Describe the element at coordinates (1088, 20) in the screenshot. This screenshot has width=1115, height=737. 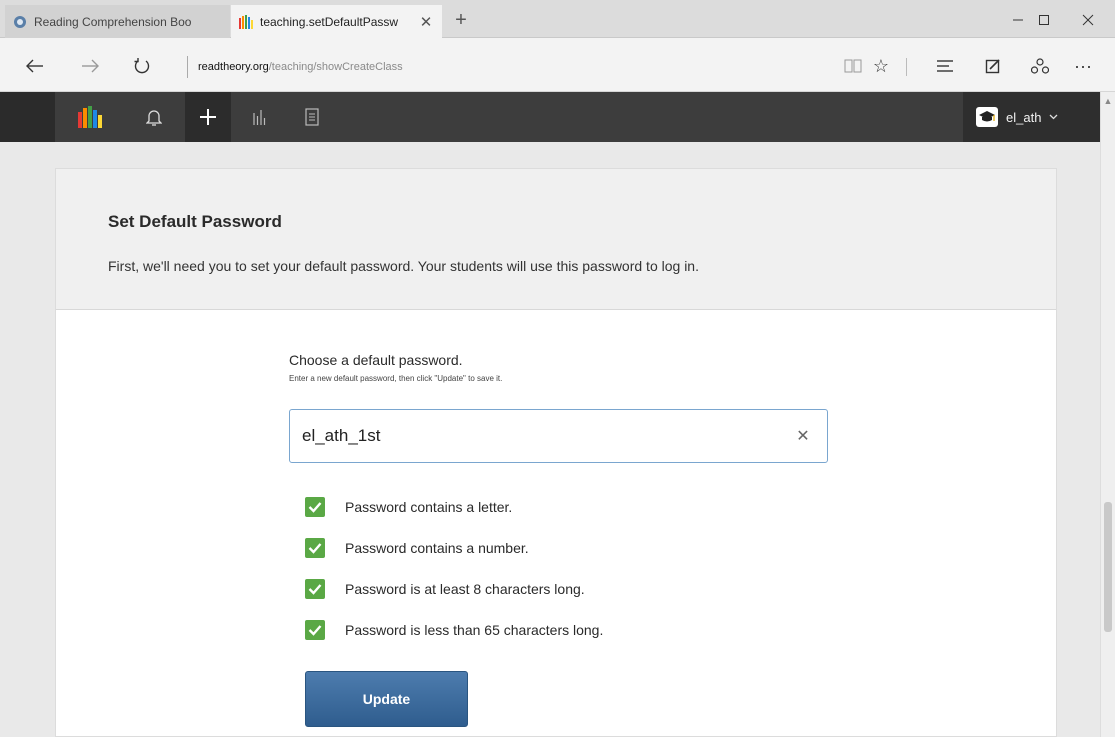
I see `close-window-icon` at that location.